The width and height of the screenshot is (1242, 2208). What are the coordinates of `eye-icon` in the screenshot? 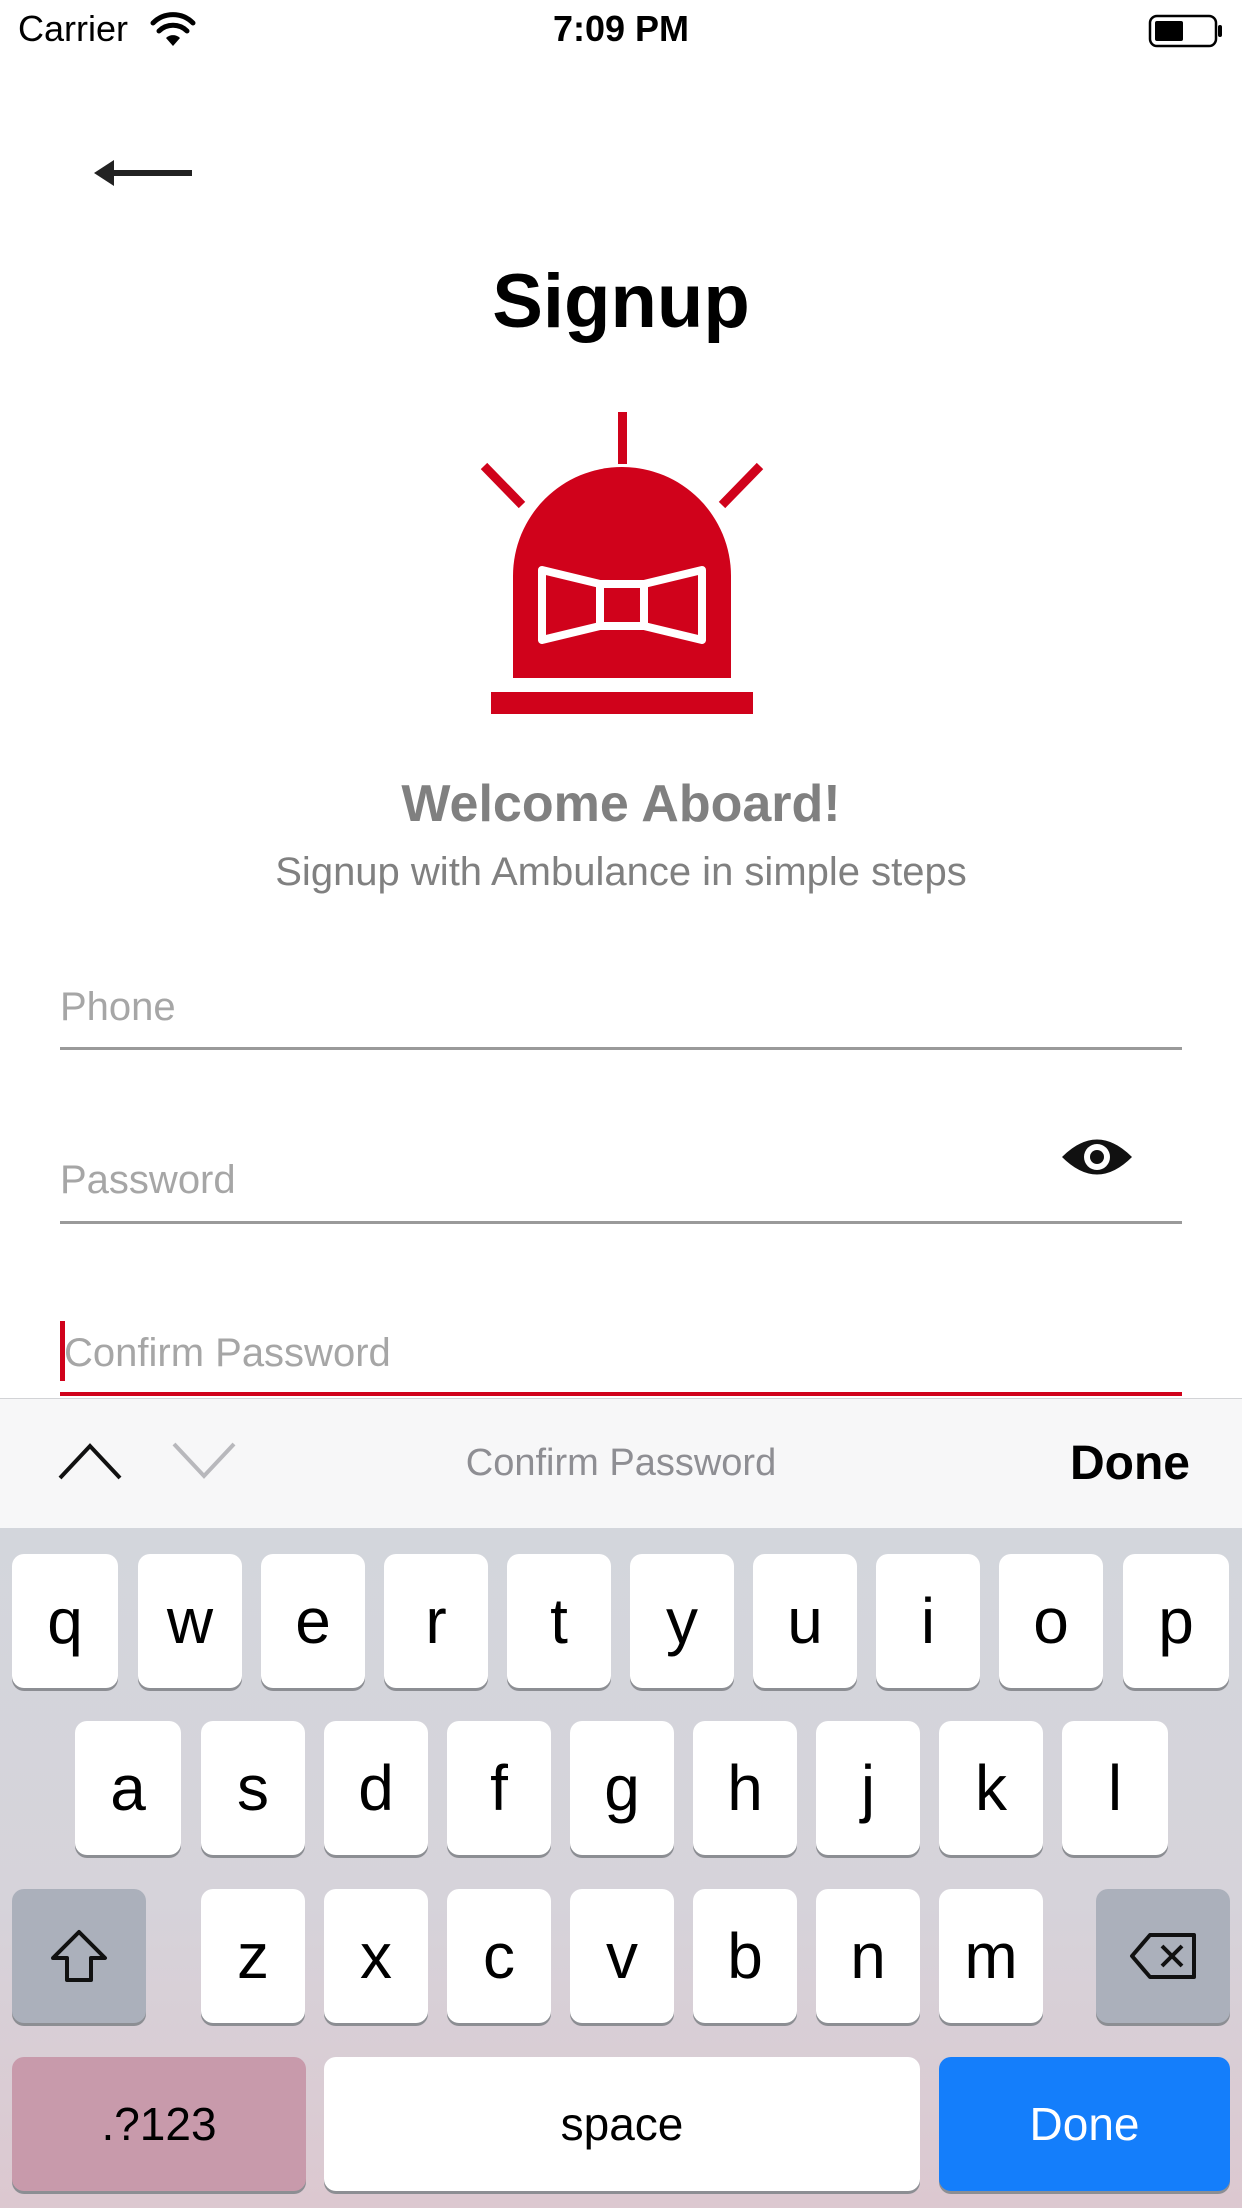 It's located at (1097, 1157).